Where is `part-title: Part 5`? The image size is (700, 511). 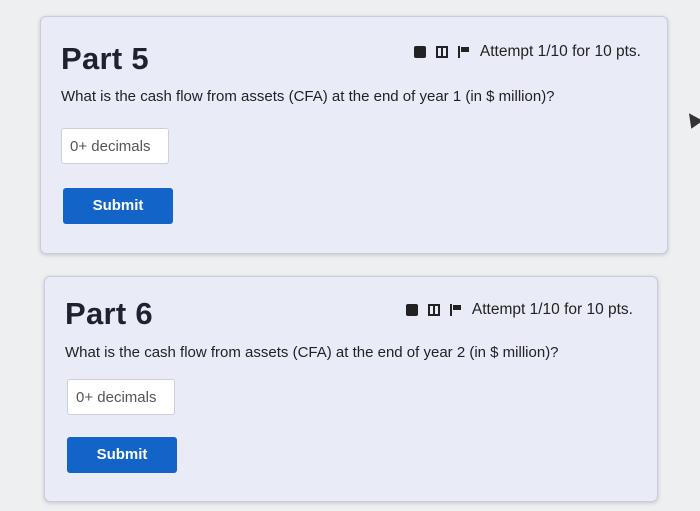
part-title: Part 5 is located at coordinates (105, 58).